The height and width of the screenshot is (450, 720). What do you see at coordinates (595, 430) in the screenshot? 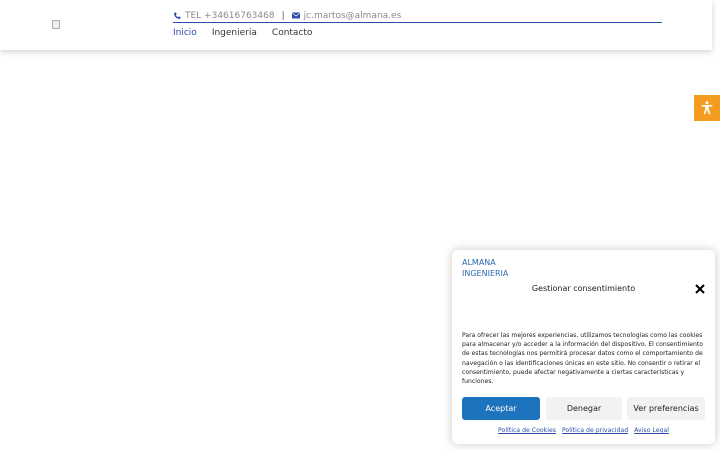
I see `privacy-policy-link: Política de privacidad` at bounding box center [595, 430].